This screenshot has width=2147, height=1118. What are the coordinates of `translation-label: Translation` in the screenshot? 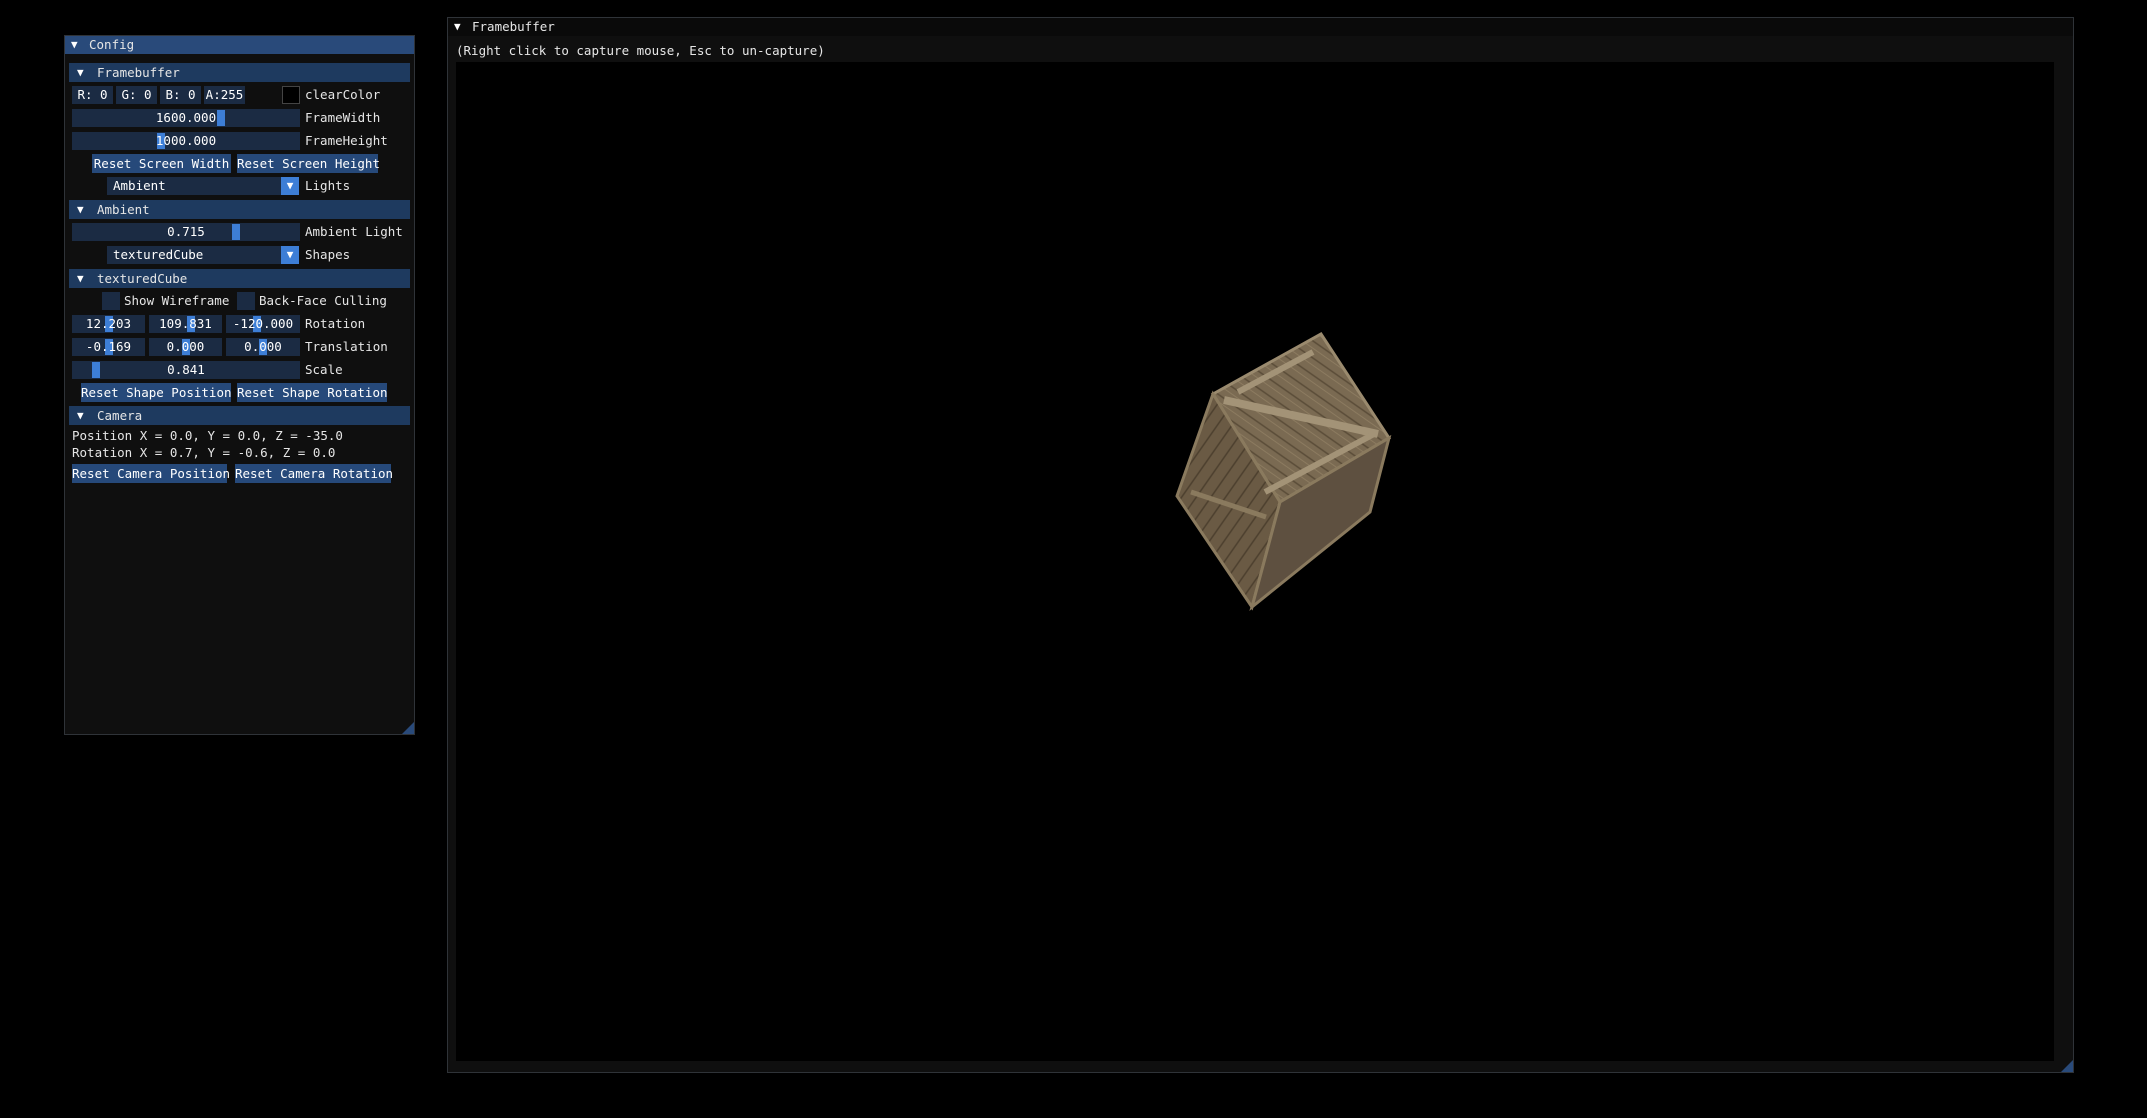 It's located at (346, 346).